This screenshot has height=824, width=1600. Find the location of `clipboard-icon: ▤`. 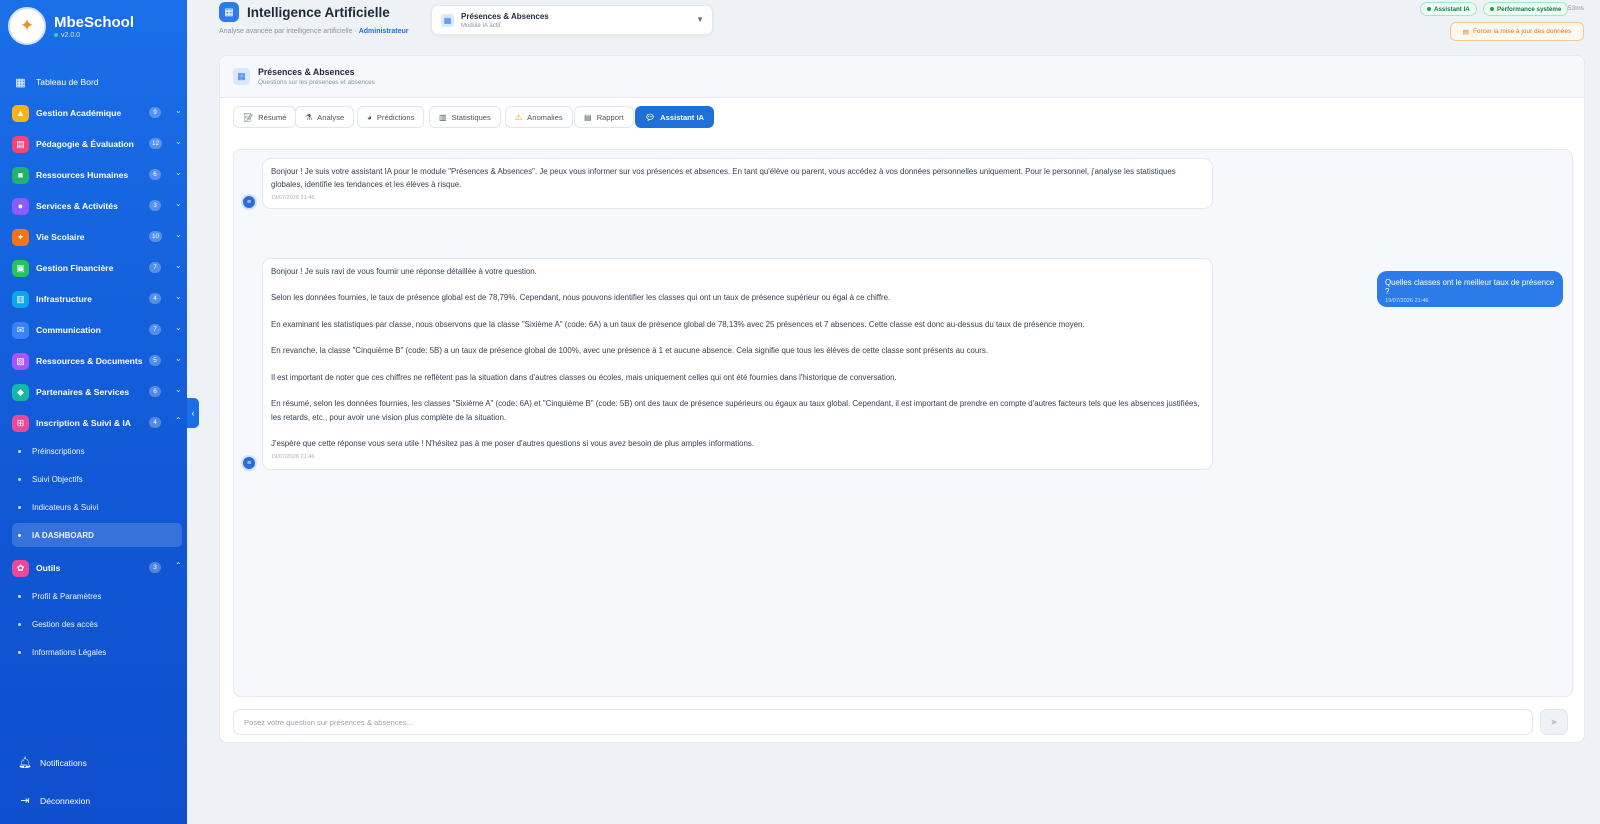

clipboard-icon: ▤ is located at coordinates (20, 144).